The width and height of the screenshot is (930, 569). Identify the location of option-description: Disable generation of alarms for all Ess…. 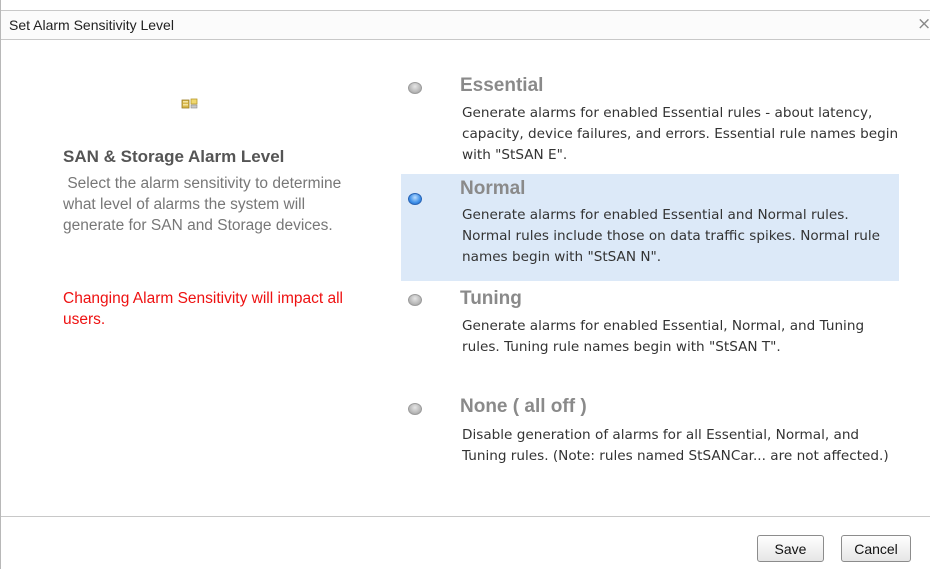
(675, 445).